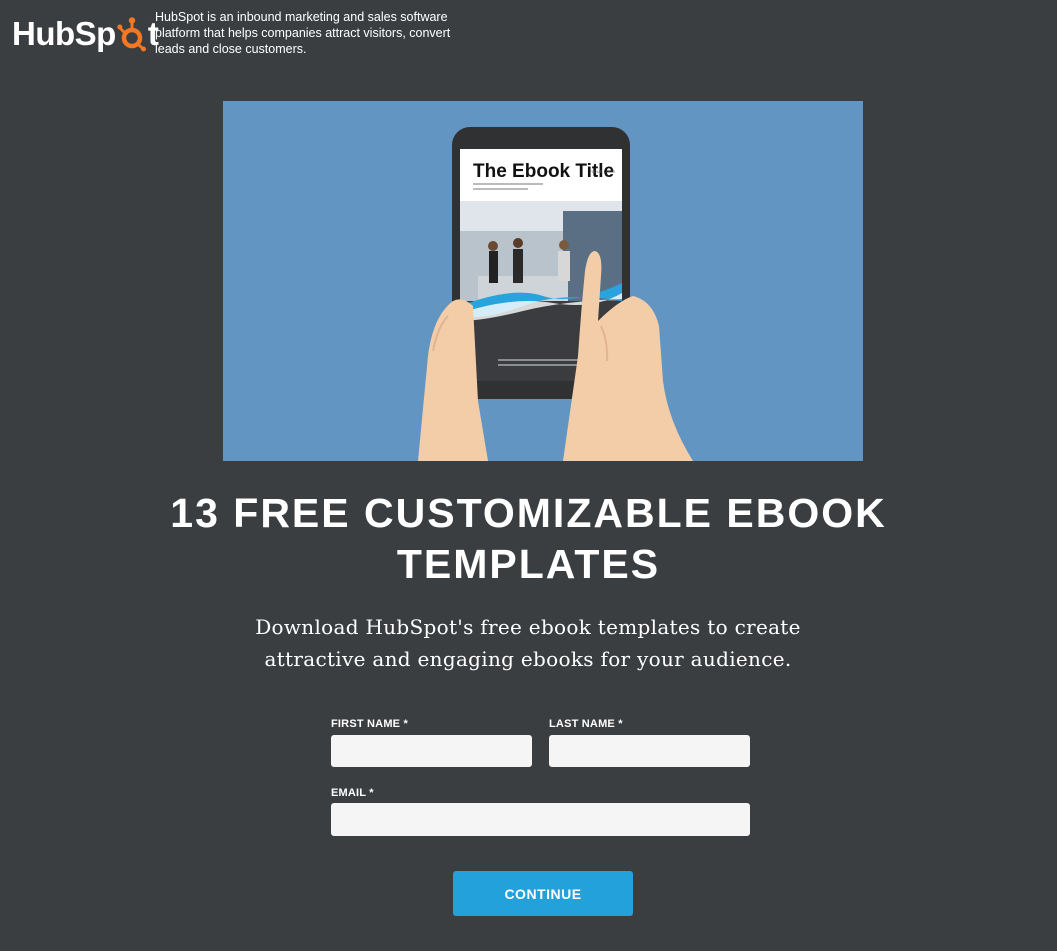  I want to click on email-label: EMAIL *, so click(352, 793).